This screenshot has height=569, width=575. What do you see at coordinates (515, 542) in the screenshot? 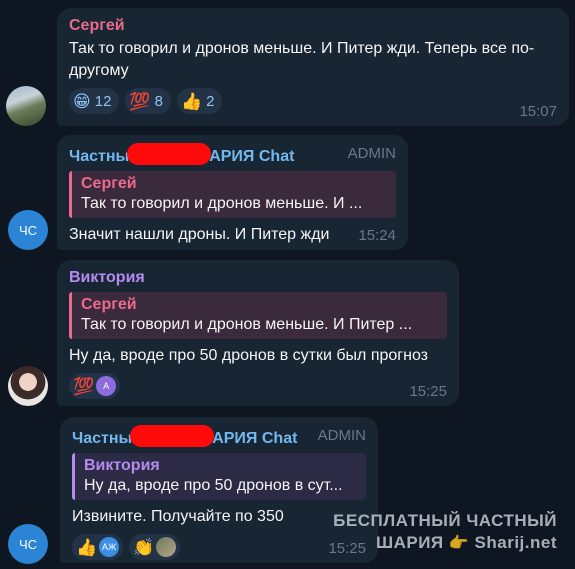
I see `watermark-site: Sharij.net` at bounding box center [515, 542].